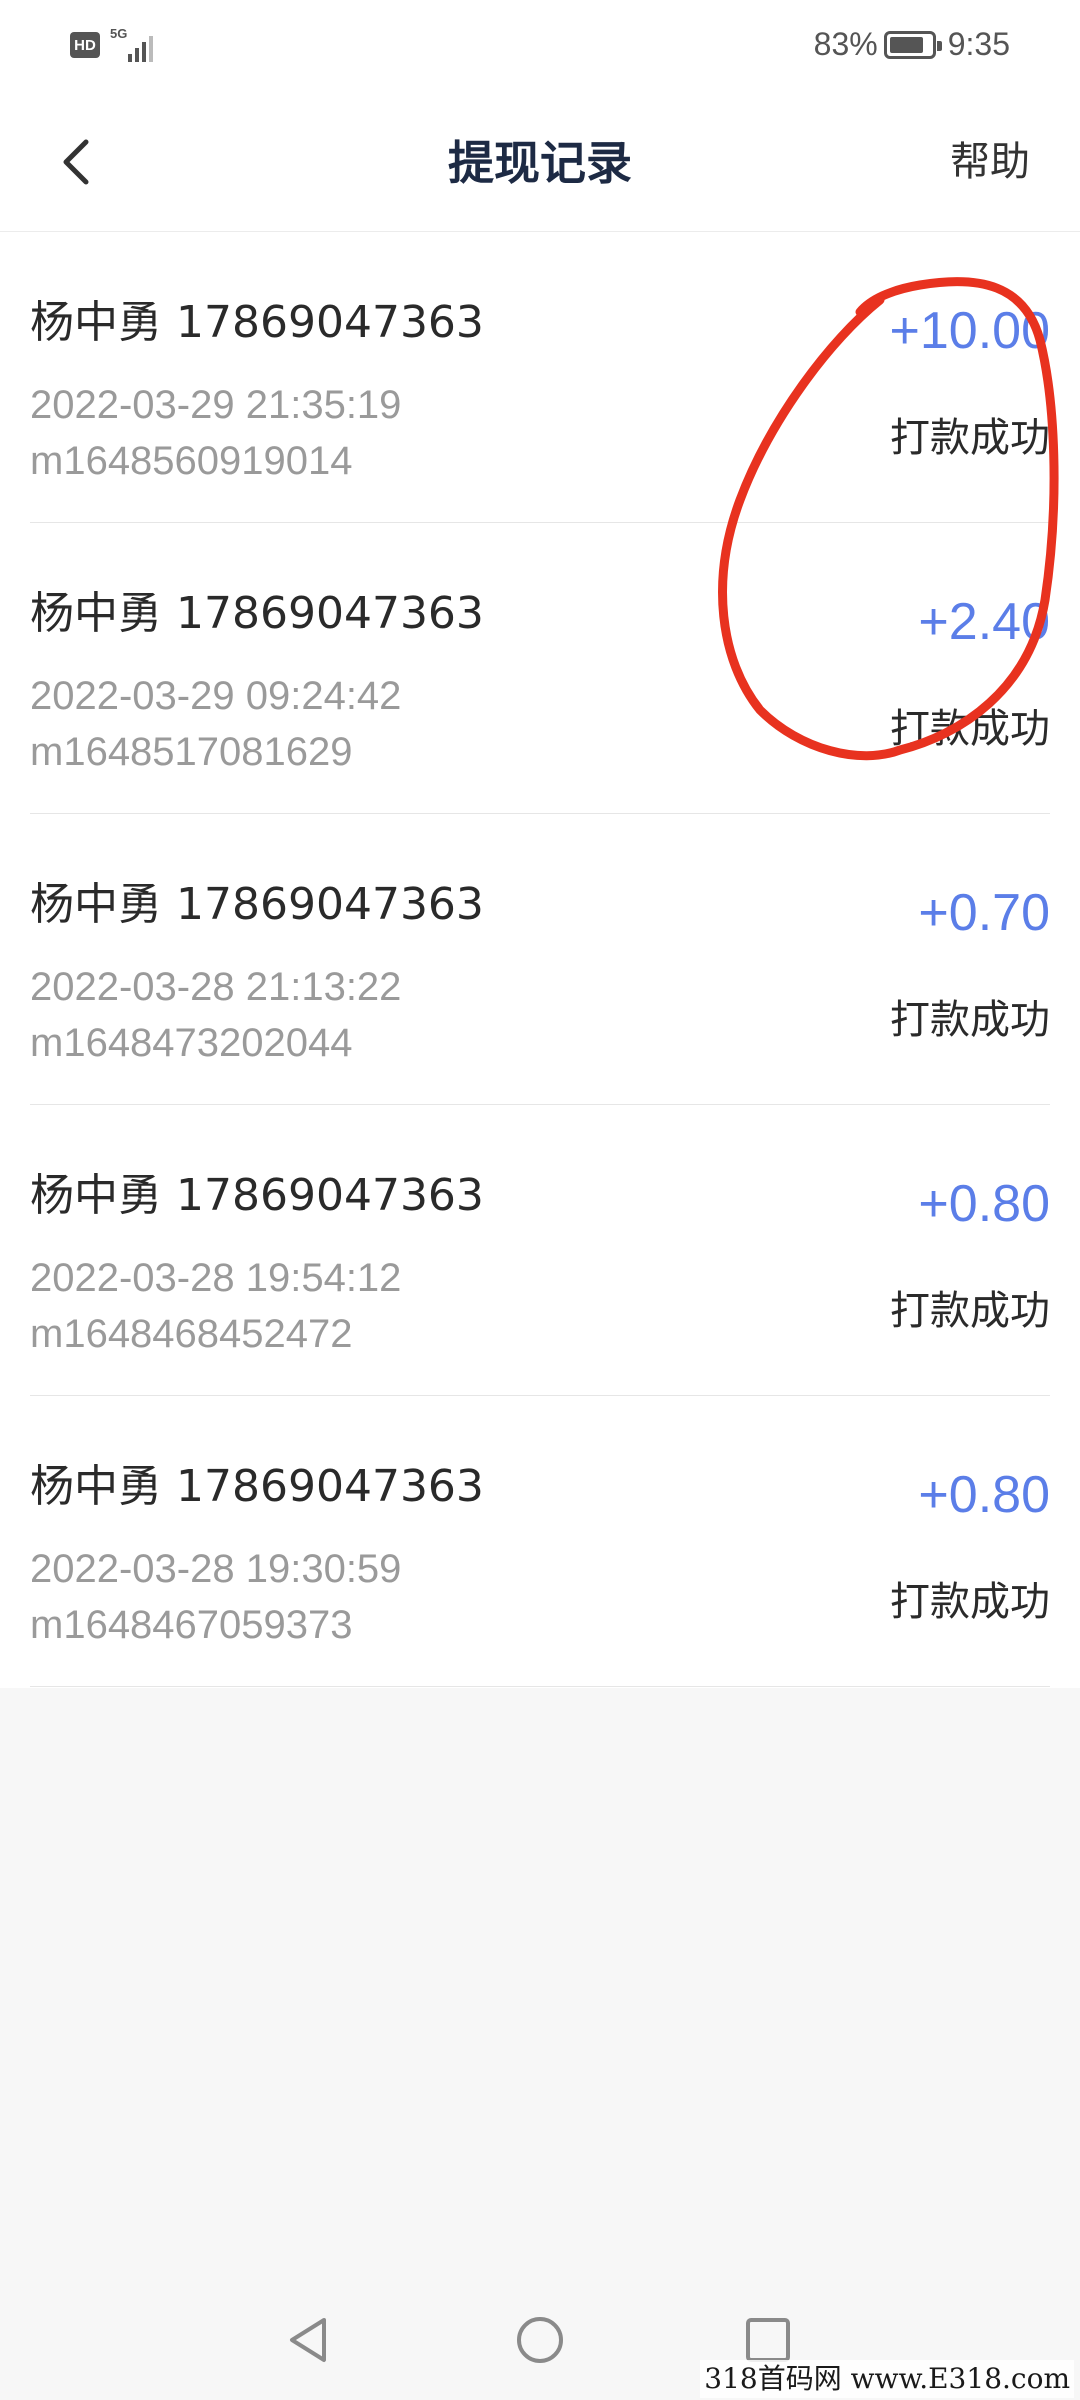 This screenshot has height=2400, width=1080. Describe the element at coordinates (984, 622) in the screenshot. I see `record-amount: +2.40` at that location.